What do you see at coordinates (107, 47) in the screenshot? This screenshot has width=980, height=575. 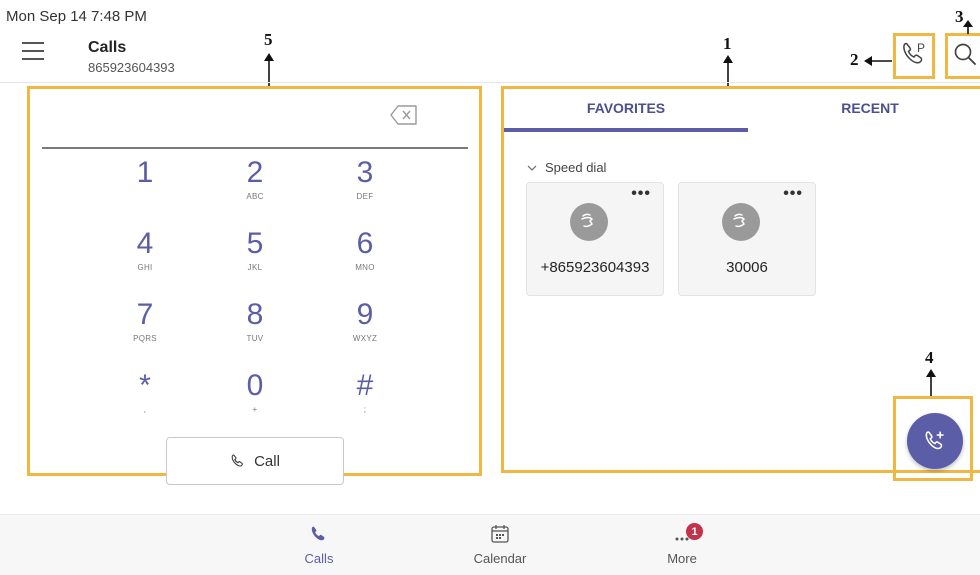 I see `page-title: Calls` at bounding box center [107, 47].